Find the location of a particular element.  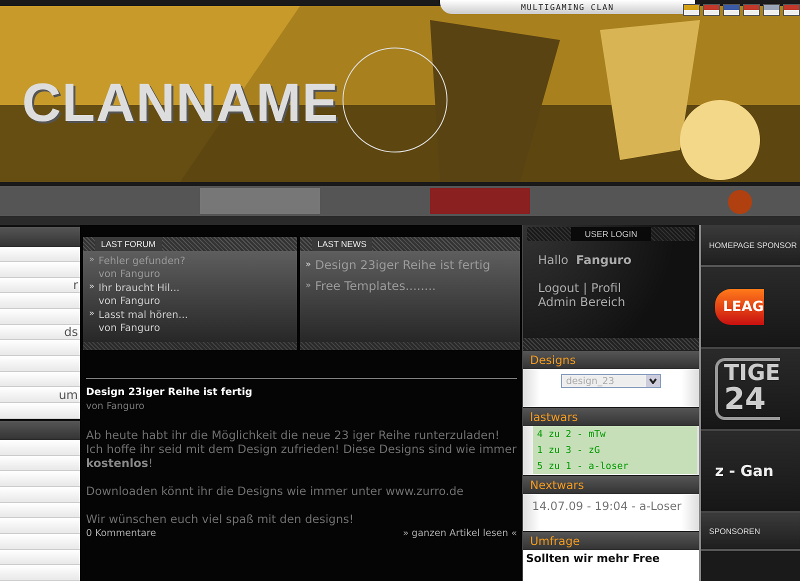

poll-question: Sollten wir mehr Free is located at coordinates (611, 565).